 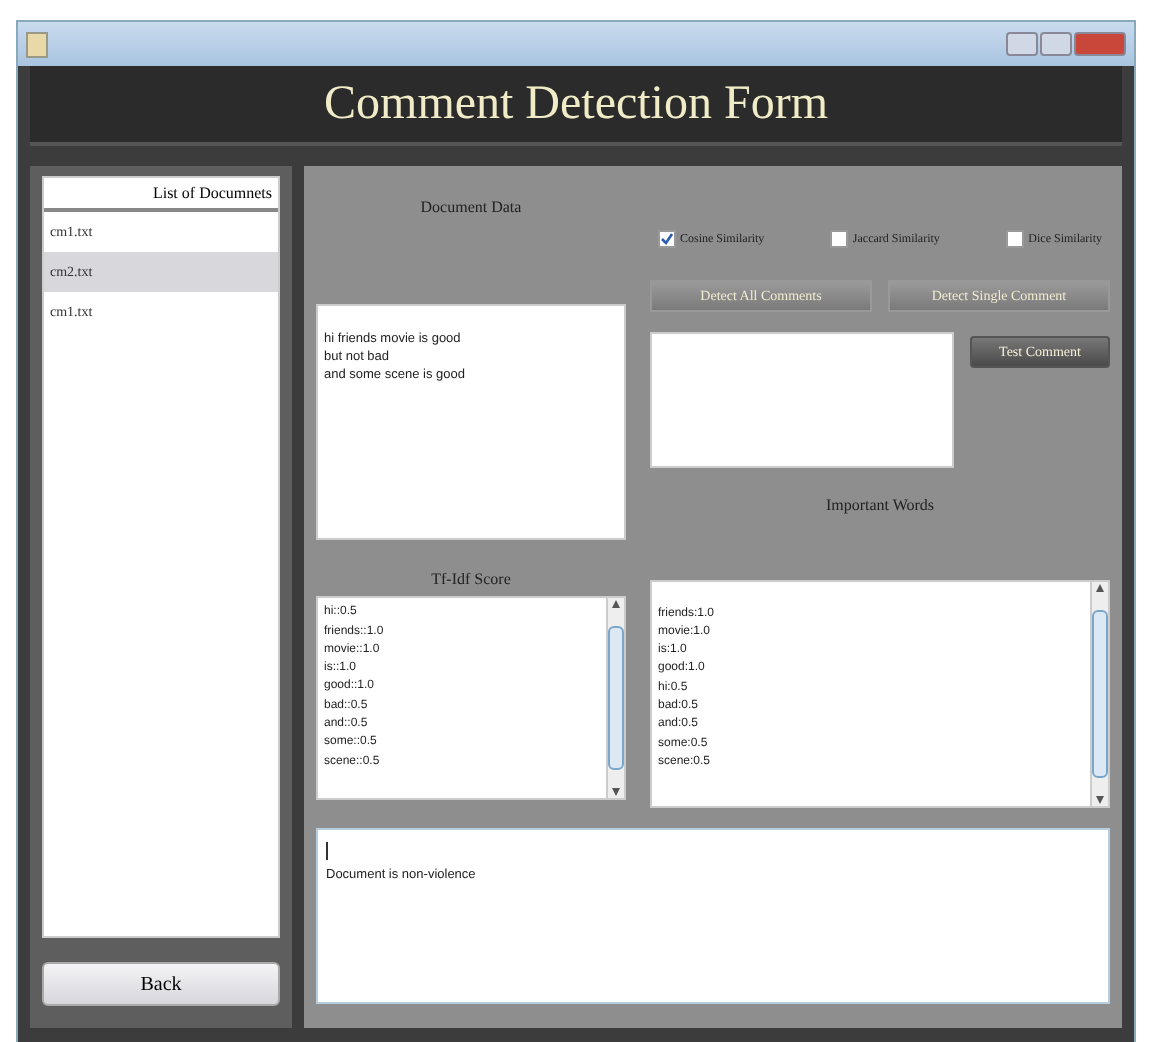 I want to click on maximize-button, so click(x=1056, y=44).